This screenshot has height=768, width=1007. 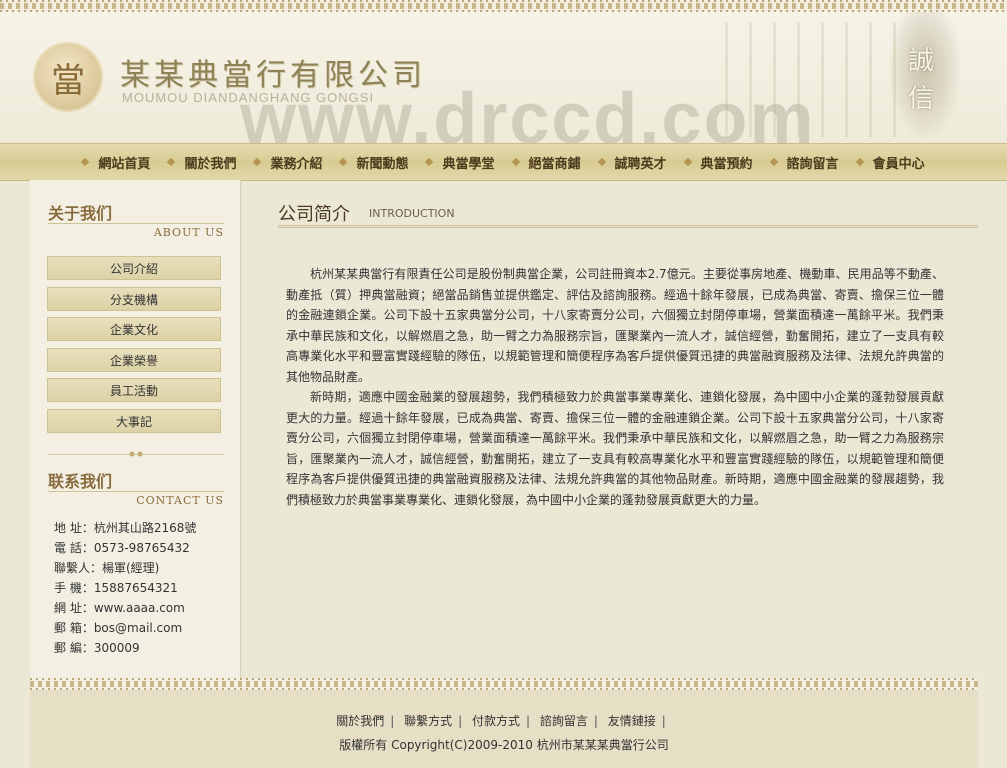 I want to click on footer-links: 關於我們 | 聯繫方式 | 付款方式 | 諮詢留言 | 友情鏈接 |, so click(x=504, y=720).